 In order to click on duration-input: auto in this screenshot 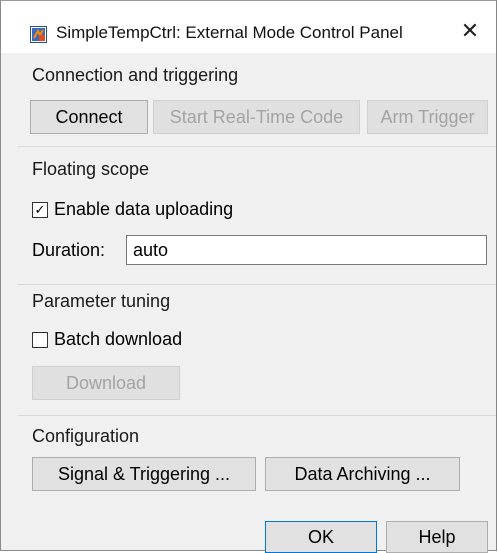, I will do `click(306, 250)`.